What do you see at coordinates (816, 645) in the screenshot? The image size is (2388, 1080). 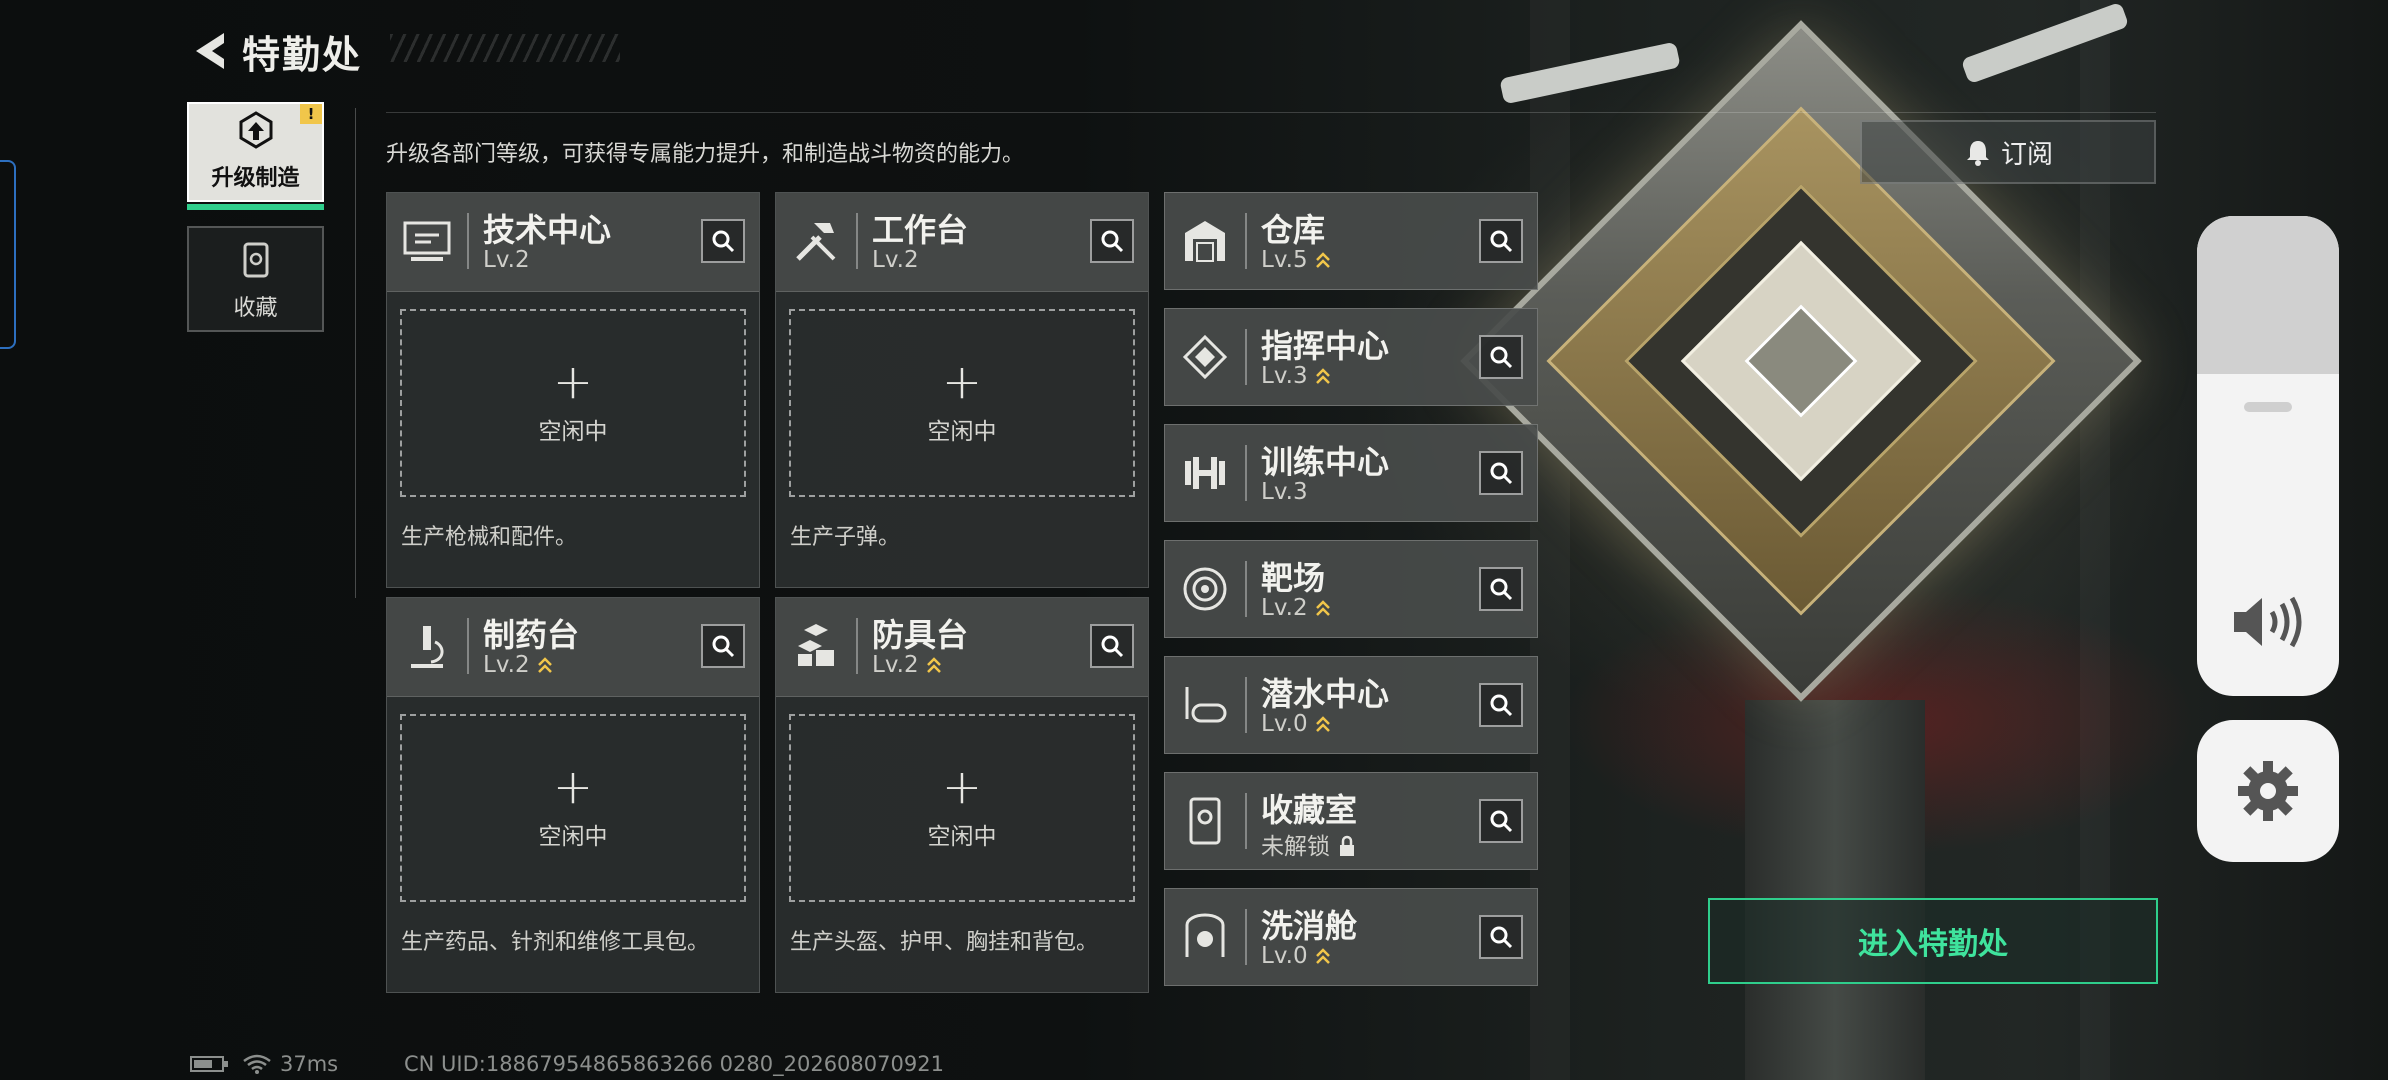 I see `cubes-icon` at bounding box center [816, 645].